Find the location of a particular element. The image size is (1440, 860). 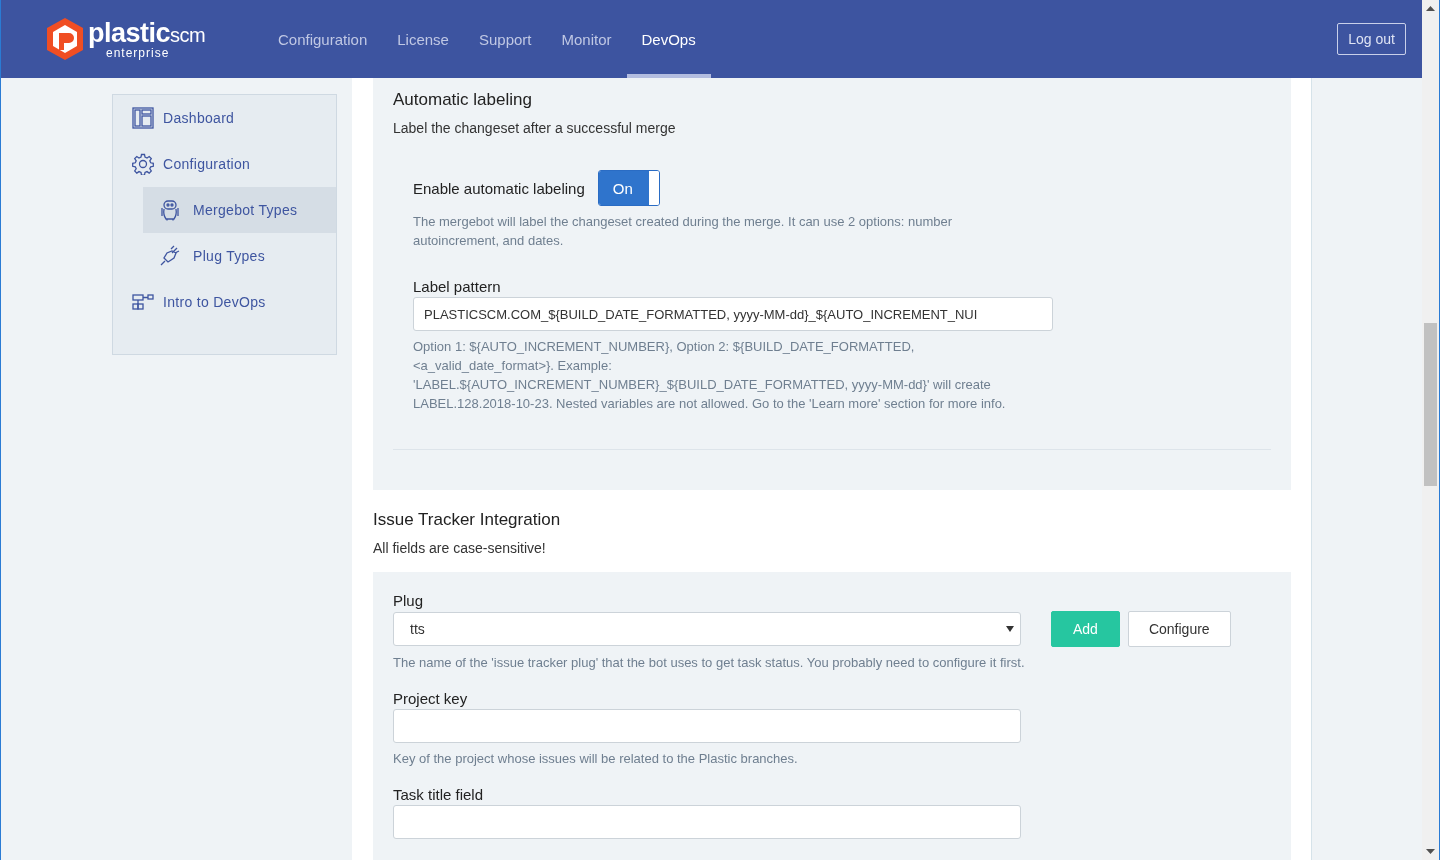

input-field: PLASTICSCM.COM_${BUILD_DATE_FORMATTED, yyyy-MM-dd}_${AUTO_INCREMENT_NUI is located at coordinates (733, 314).